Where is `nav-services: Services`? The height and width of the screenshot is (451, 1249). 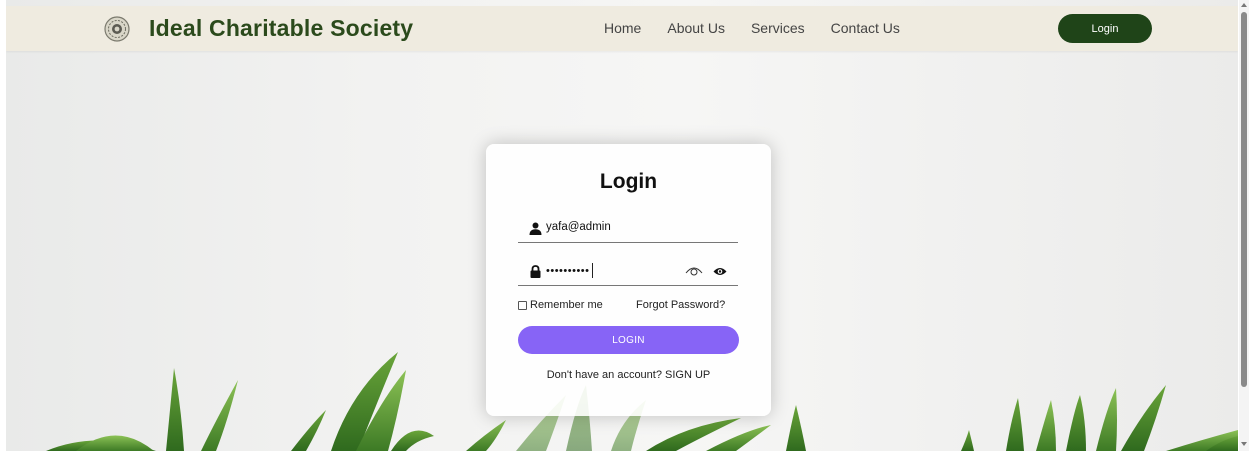
nav-services: Services is located at coordinates (778, 28).